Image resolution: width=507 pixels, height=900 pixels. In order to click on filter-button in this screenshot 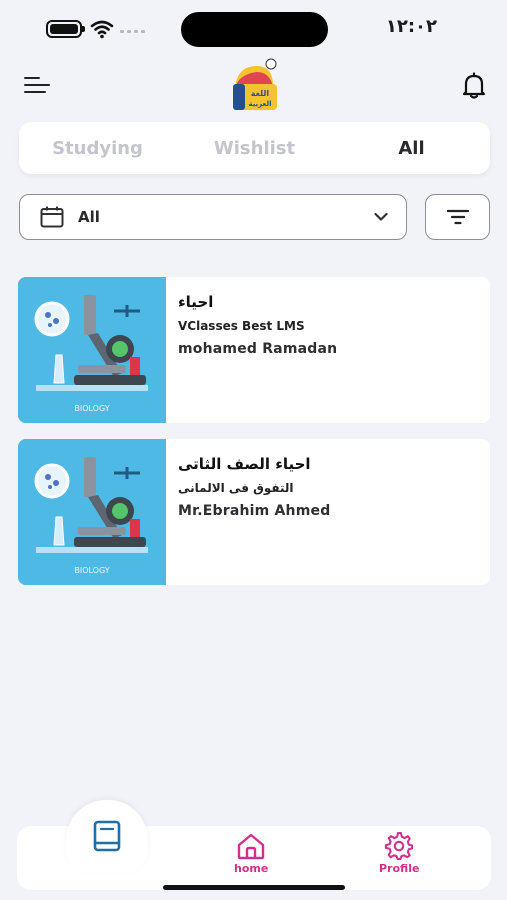, I will do `click(457, 217)`.